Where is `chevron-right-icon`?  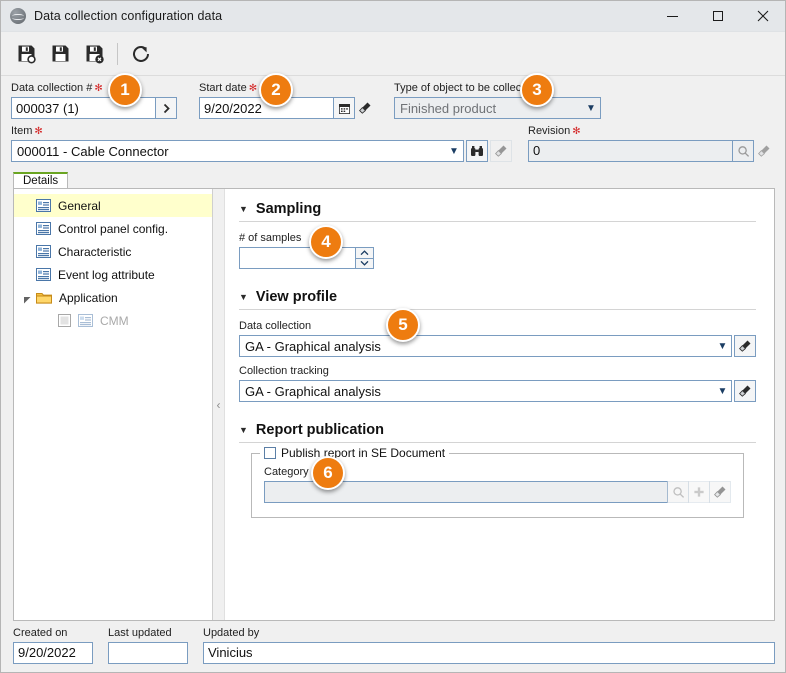 chevron-right-icon is located at coordinates (166, 108).